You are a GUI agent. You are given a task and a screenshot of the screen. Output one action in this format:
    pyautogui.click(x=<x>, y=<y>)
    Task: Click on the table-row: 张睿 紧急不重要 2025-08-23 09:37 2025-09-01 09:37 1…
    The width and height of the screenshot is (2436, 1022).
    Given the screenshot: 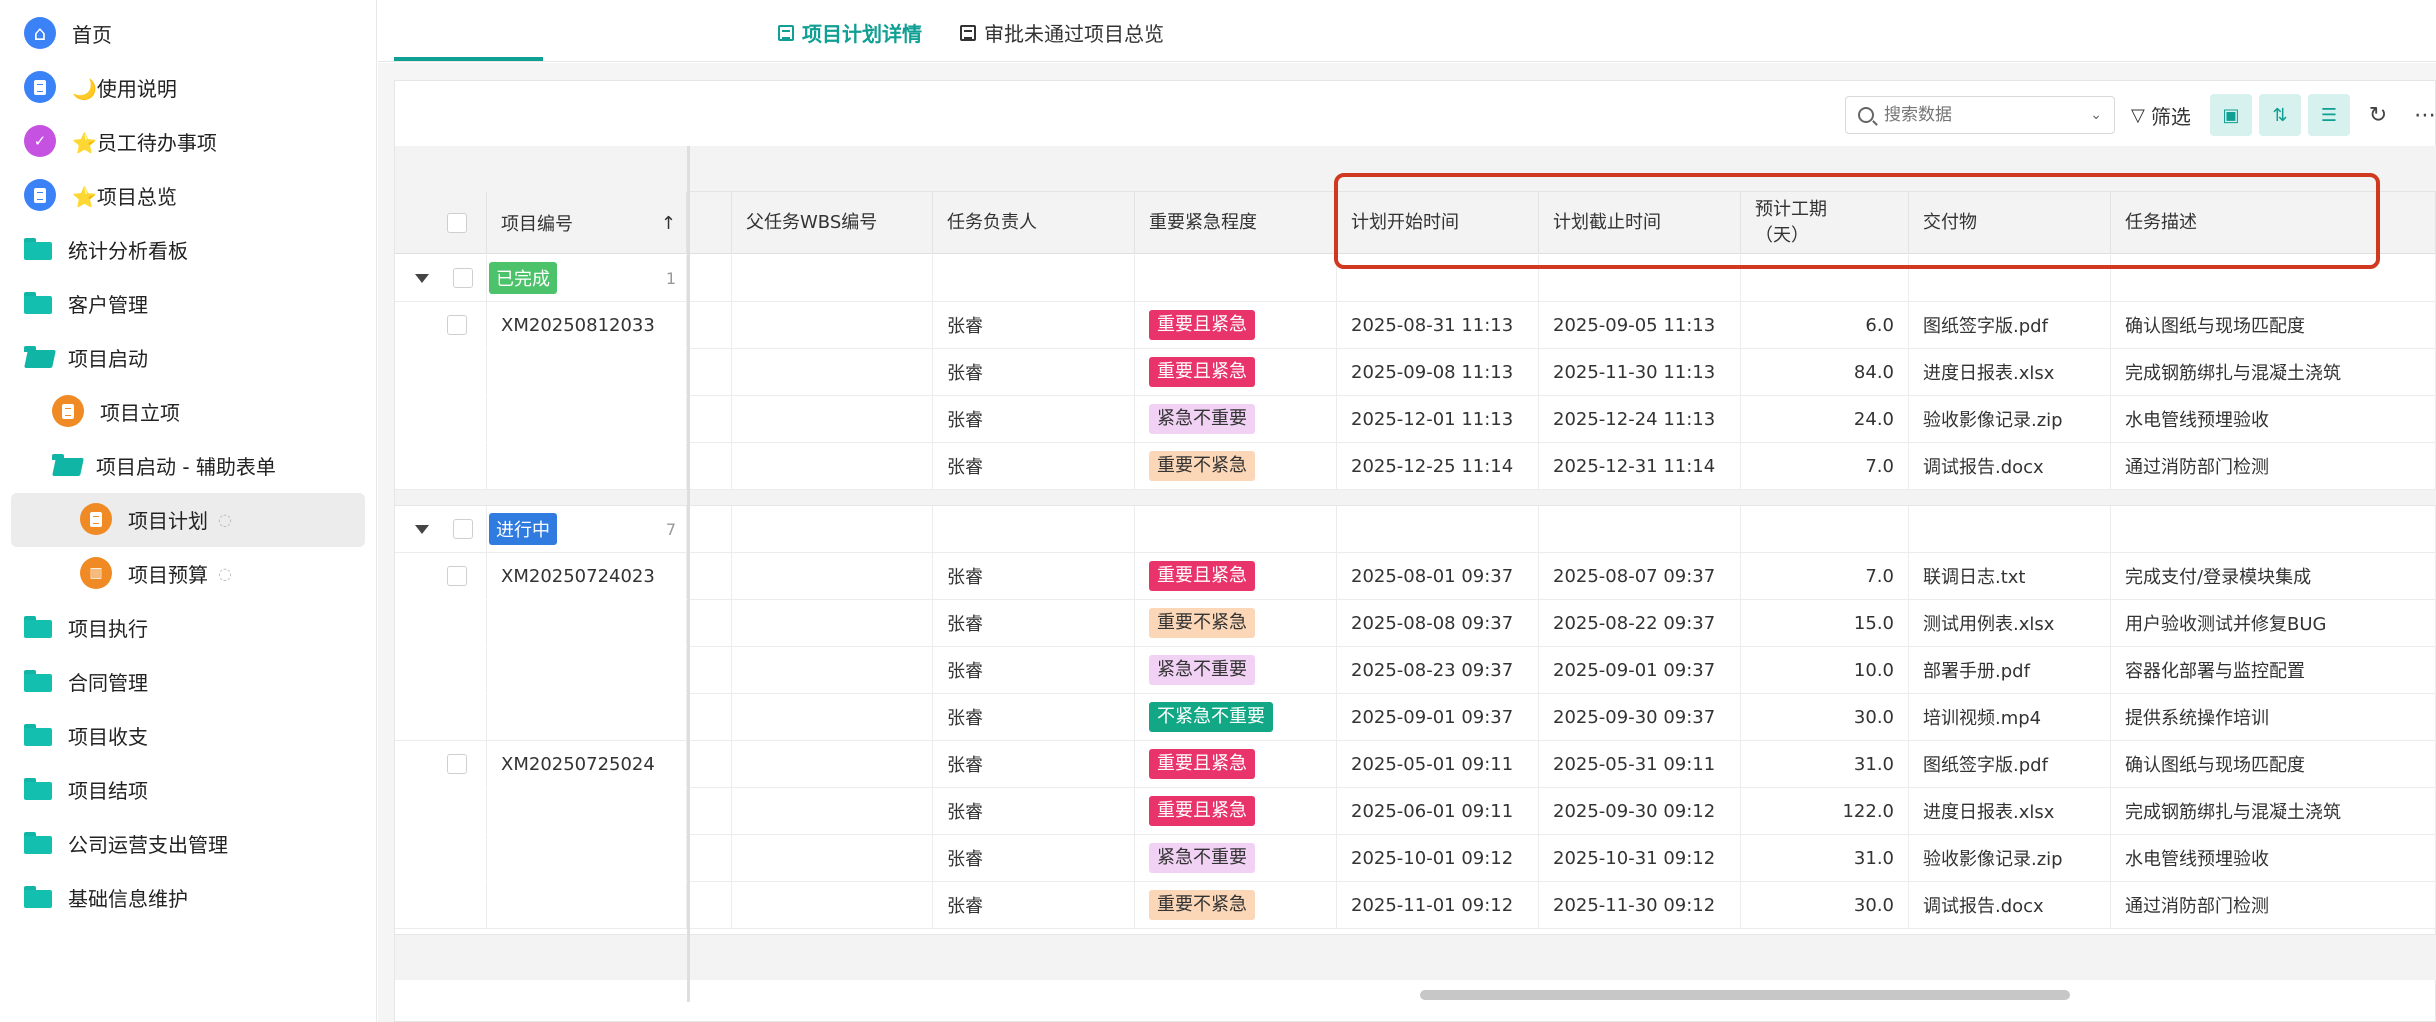 What is the action you would take?
    pyautogui.click(x=1415, y=671)
    